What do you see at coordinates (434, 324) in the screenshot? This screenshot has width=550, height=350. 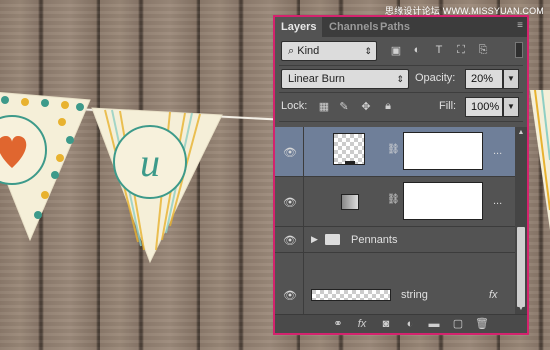 I see `new-group-icon: ▬` at bounding box center [434, 324].